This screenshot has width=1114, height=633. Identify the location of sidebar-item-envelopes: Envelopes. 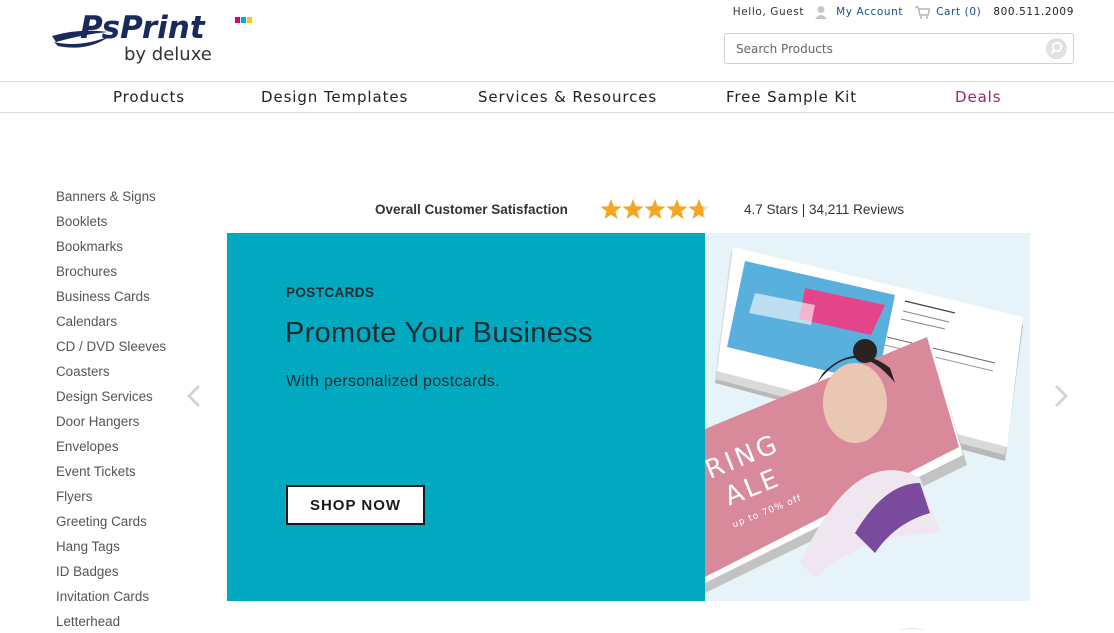
(131, 449).